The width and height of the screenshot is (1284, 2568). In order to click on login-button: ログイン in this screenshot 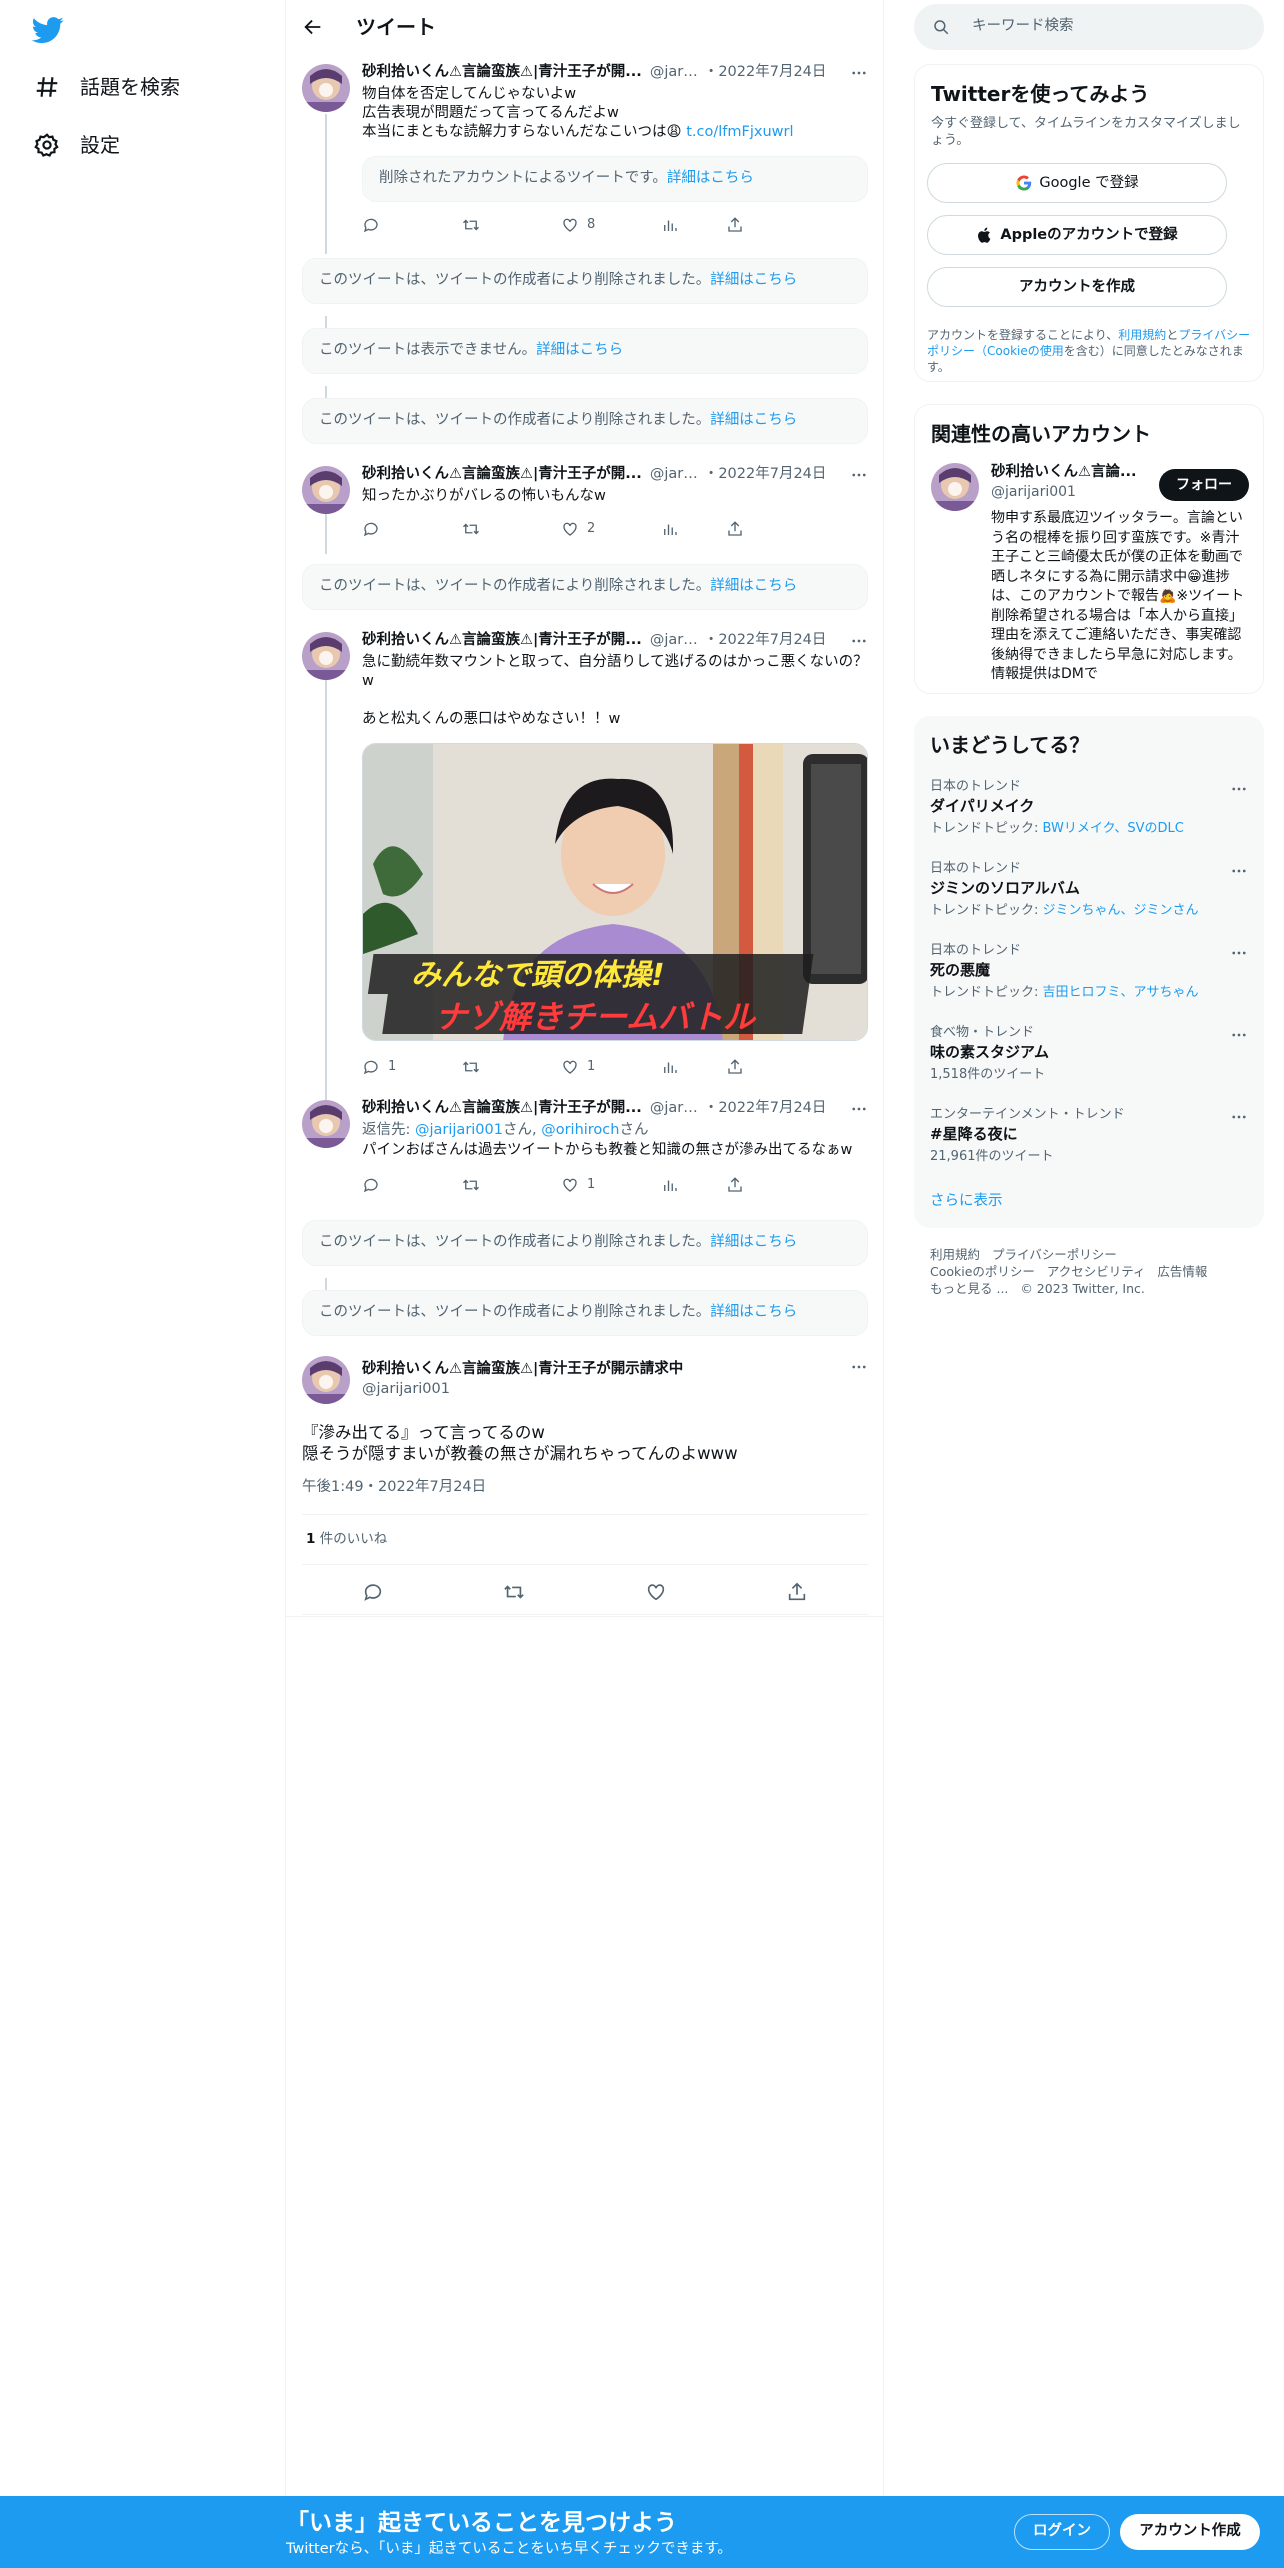, I will do `click(1062, 2532)`.